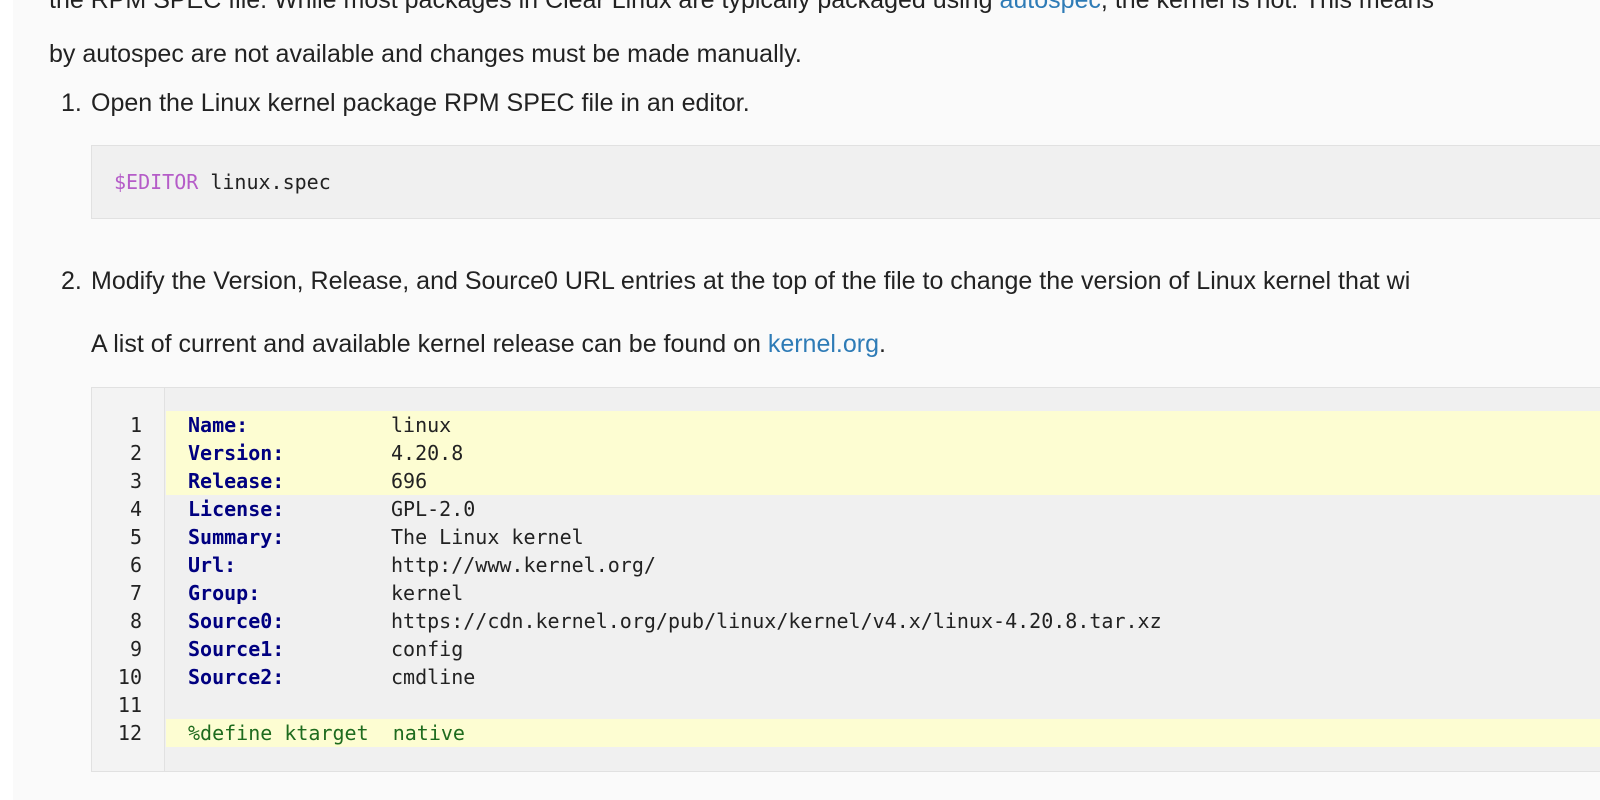 This screenshot has width=1600, height=800. I want to click on spec-field-key: Release:, so click(236, 481).